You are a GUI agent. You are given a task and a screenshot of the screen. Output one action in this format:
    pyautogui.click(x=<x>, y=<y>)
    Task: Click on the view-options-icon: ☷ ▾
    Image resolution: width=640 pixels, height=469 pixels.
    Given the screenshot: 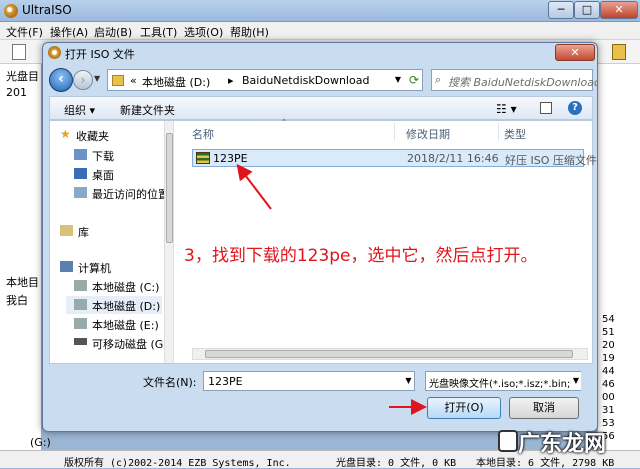 What is the action you would take?
    pyautogui.click(x=506, y=109)
    